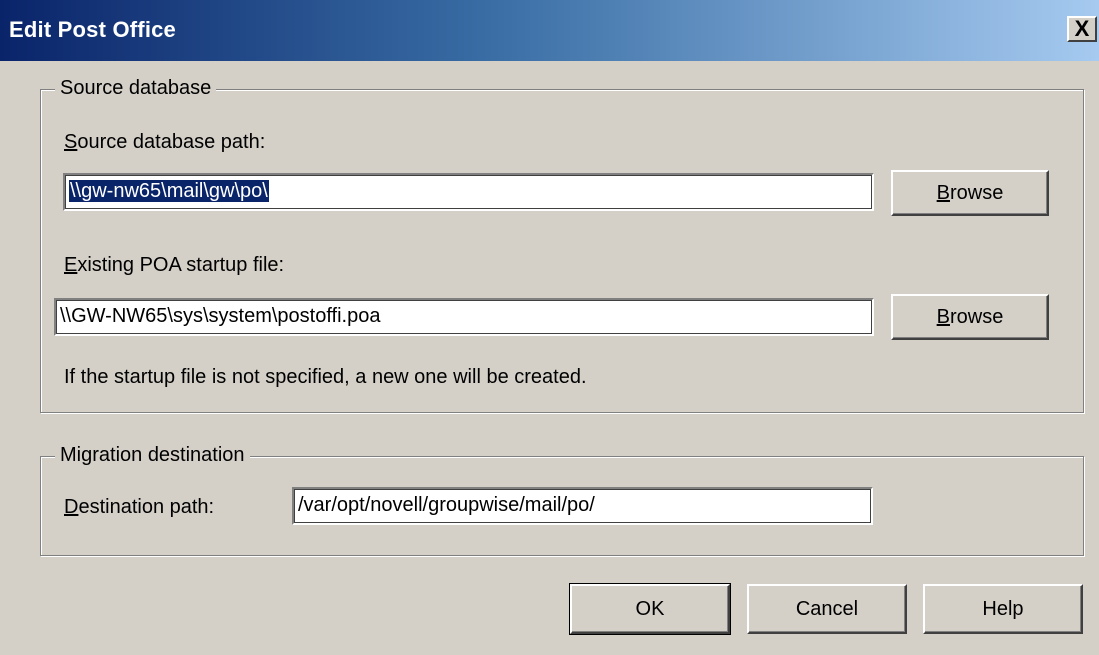 The height and width of the screenshot is (655, 1099). Describe the element at coordinates (220, 316) in the screenshot. I see `poa-startup-value: \\GW-NW65\sys\system\postoffi.poa` at that location.